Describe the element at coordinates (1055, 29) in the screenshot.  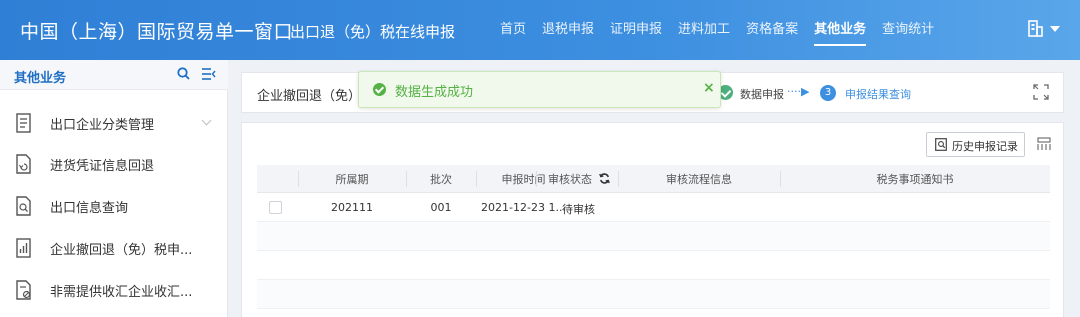
I see `user-menu-caret-icon` at that location.